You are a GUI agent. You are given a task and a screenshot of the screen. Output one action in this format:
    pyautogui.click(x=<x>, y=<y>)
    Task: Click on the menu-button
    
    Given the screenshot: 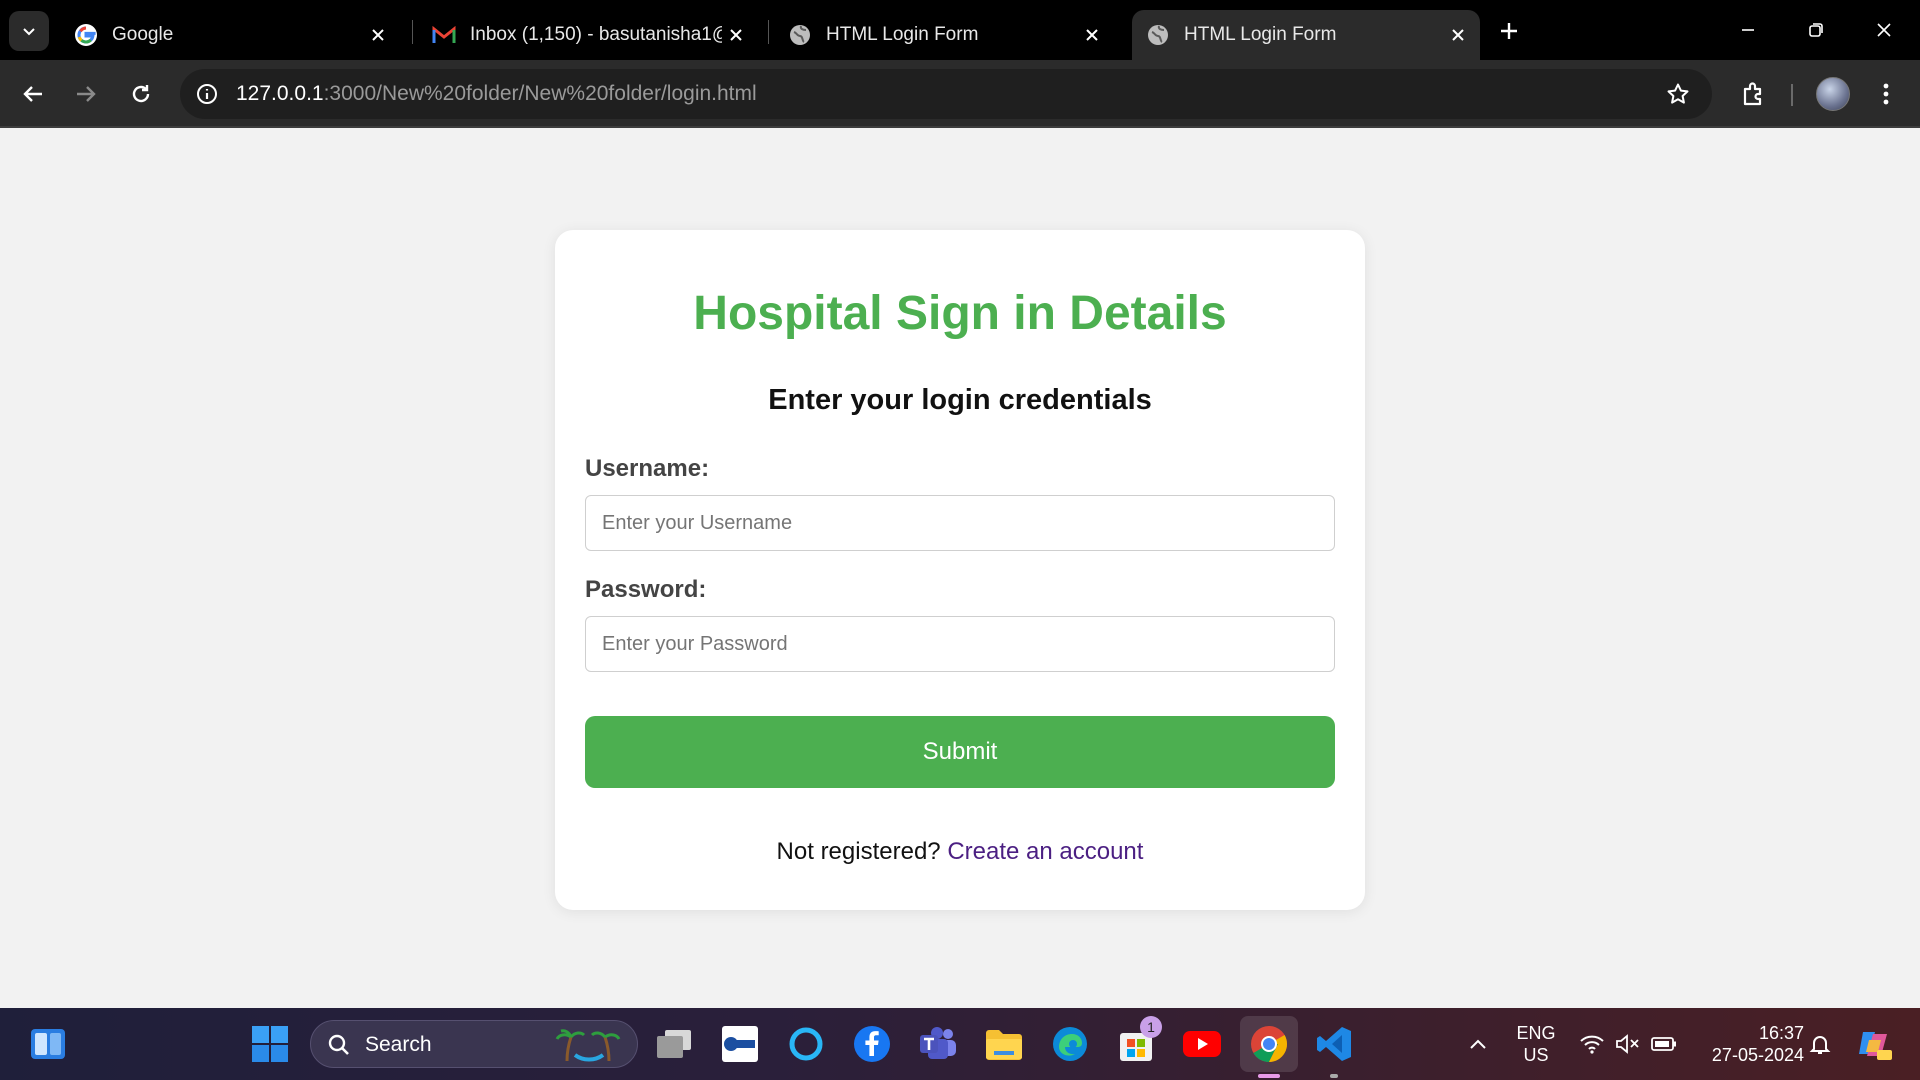 What is the action you would take?
    pyautogui.click(x=1886, y=94)
    